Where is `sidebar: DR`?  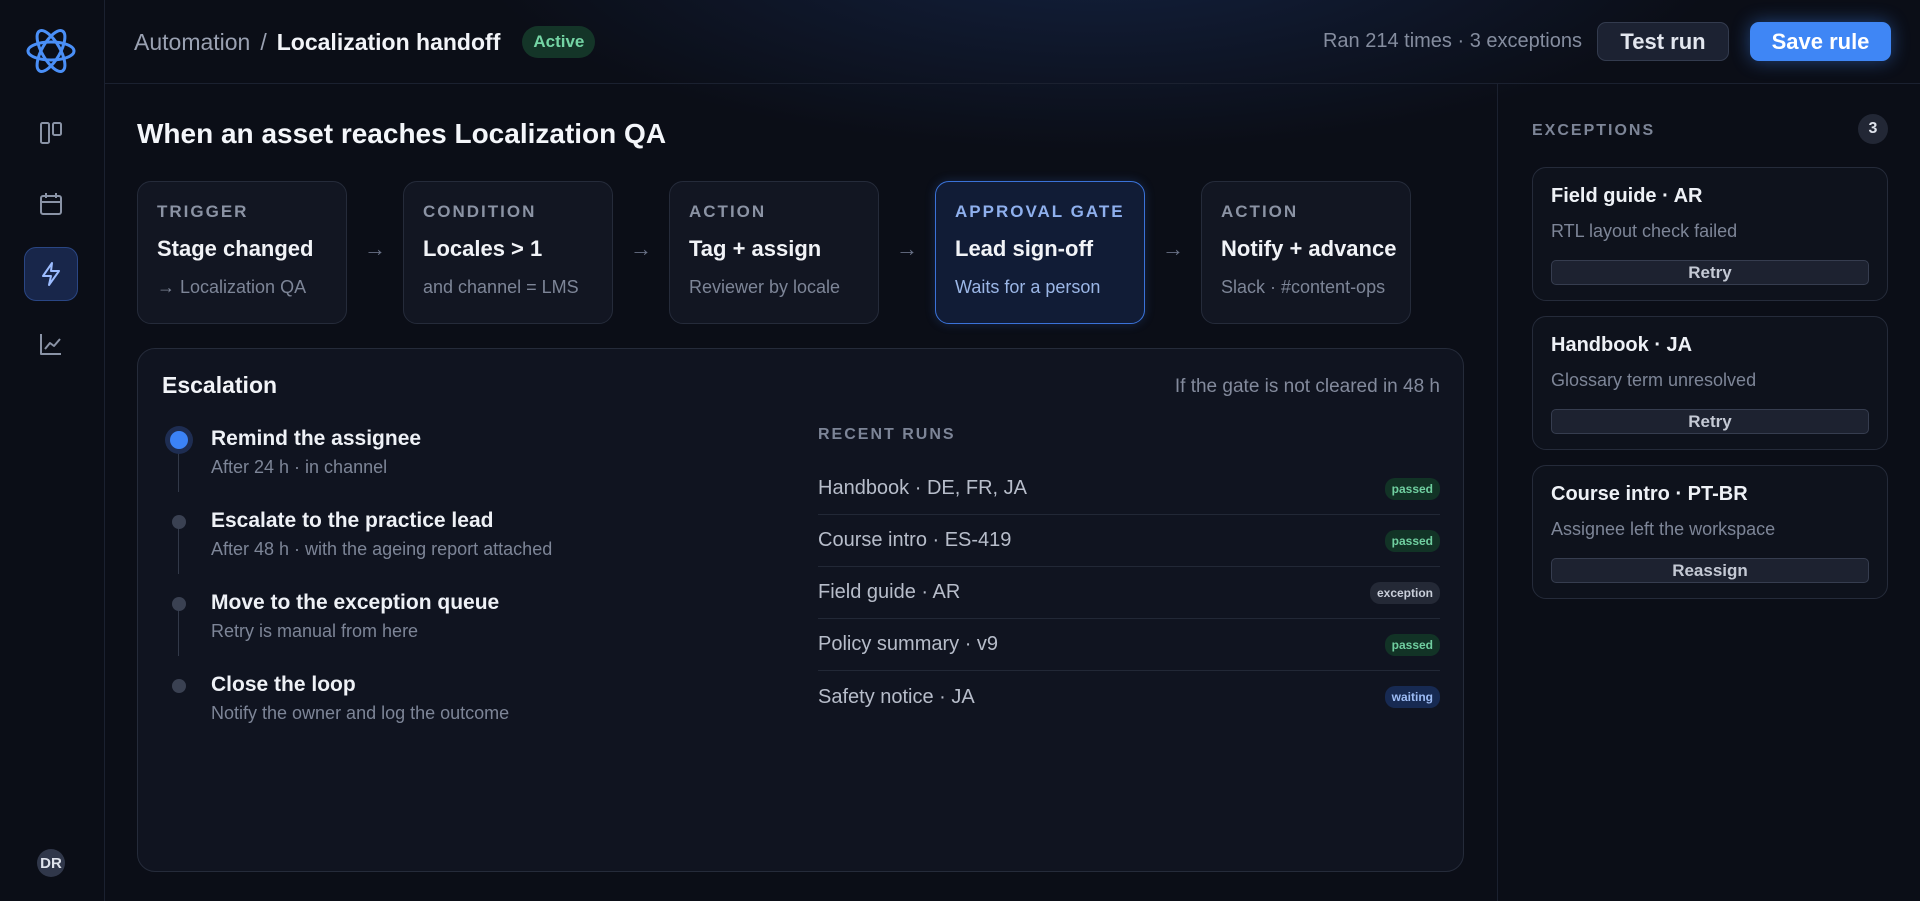
sidebar: DR is located at coordinates (52, 450).